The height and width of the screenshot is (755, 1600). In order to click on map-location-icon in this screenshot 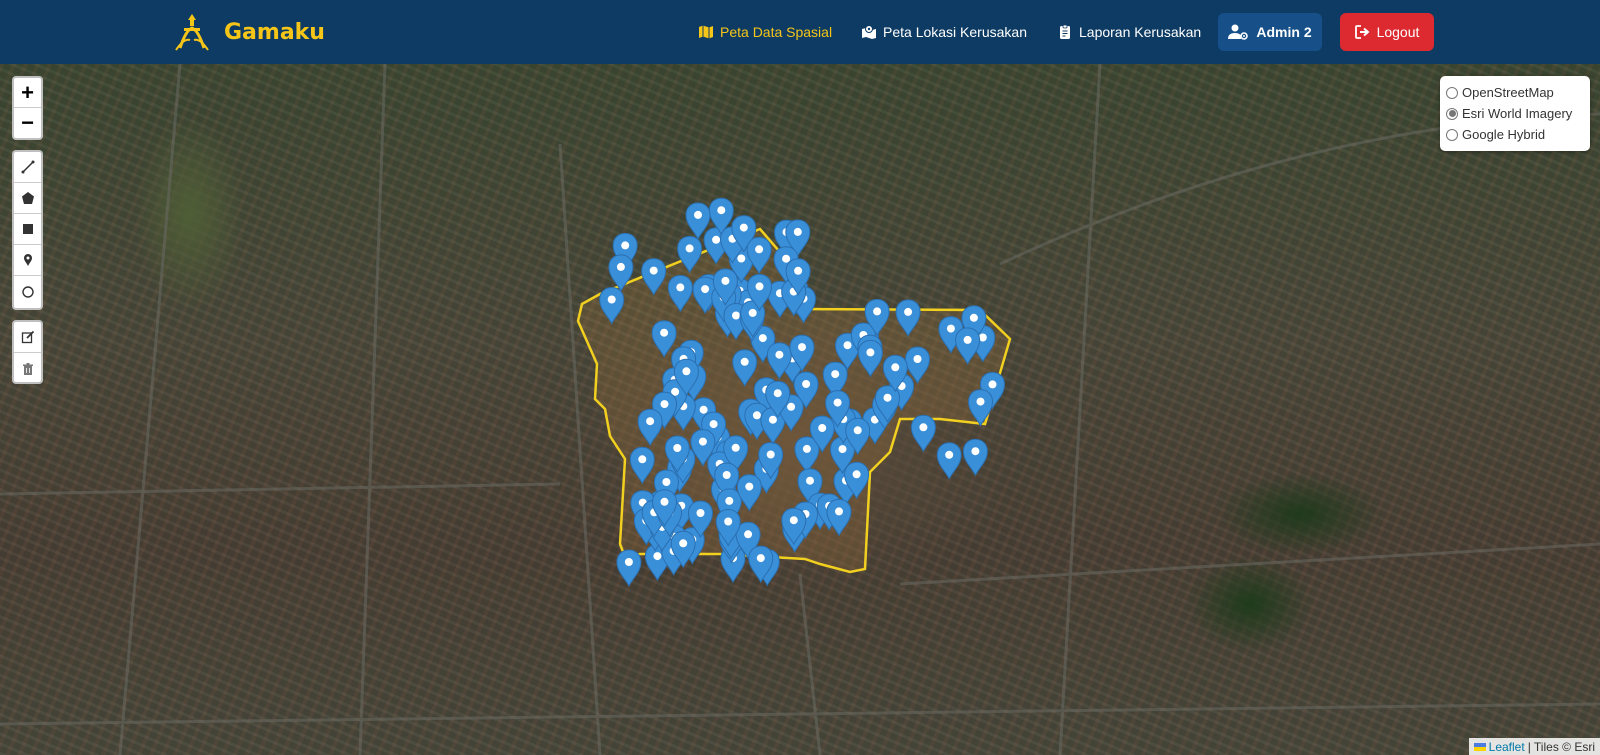, I will do `click(869, 32)`.